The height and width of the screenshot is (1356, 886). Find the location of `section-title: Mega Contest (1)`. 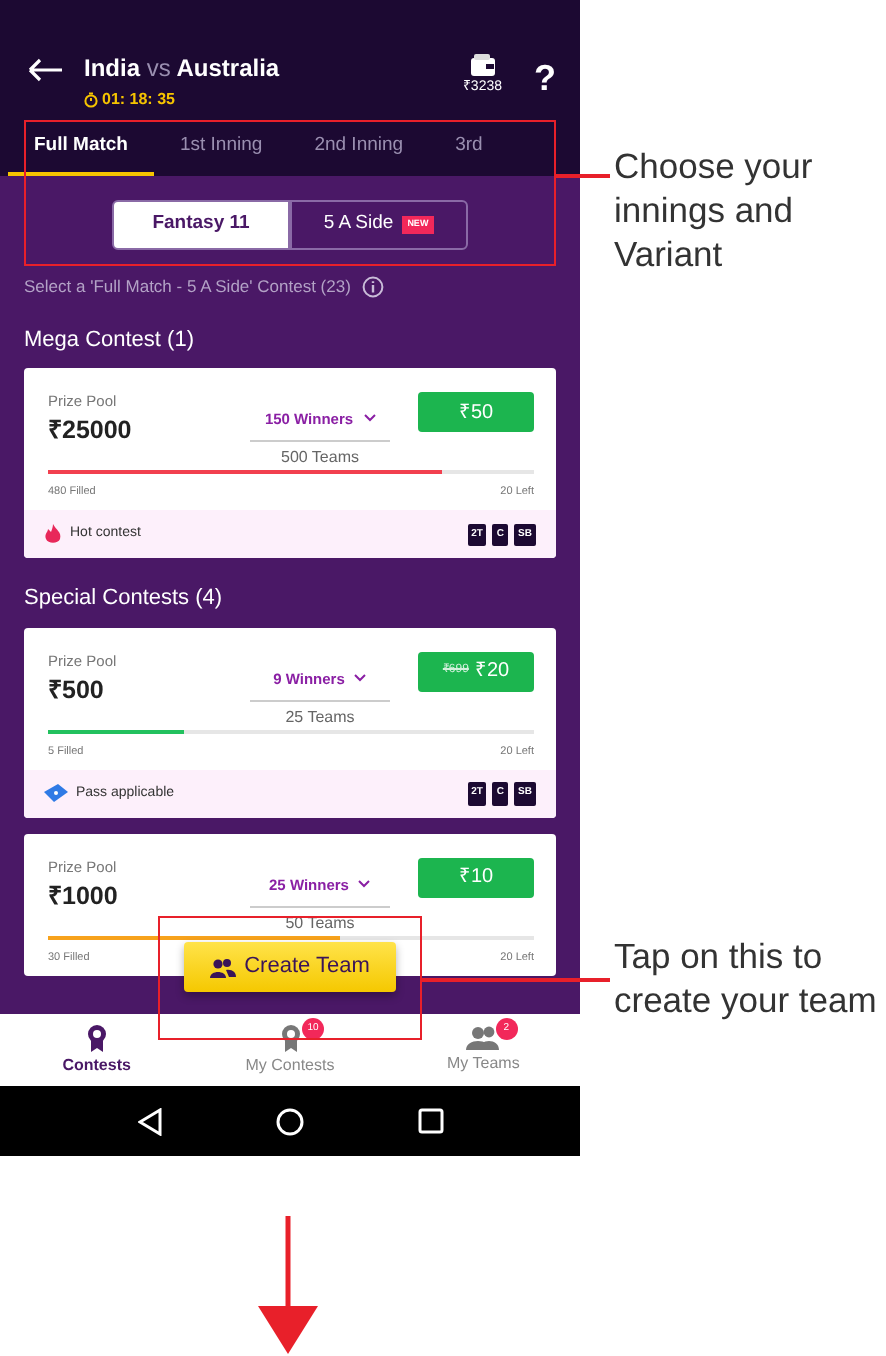

section-title: Mega Contest (1) is located at coordinates (110, 340).